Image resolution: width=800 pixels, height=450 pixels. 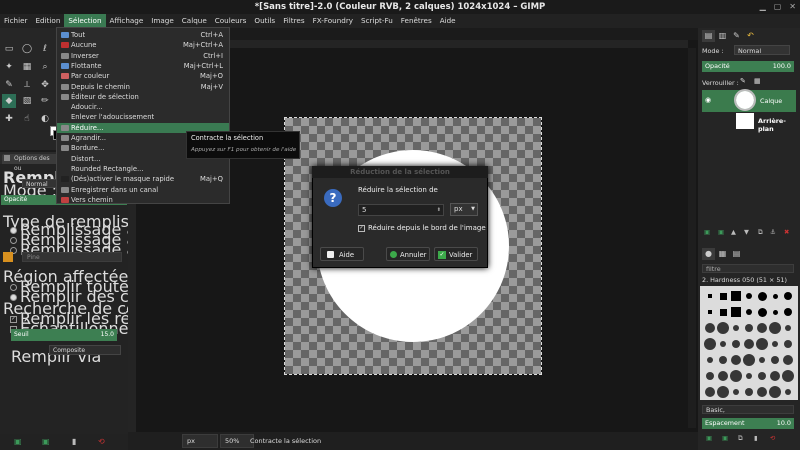 What do you see at coordinates (733, 232) in the screenshot?
I see `raise-layer-icon: ▲` at bounding box center [733, 232].